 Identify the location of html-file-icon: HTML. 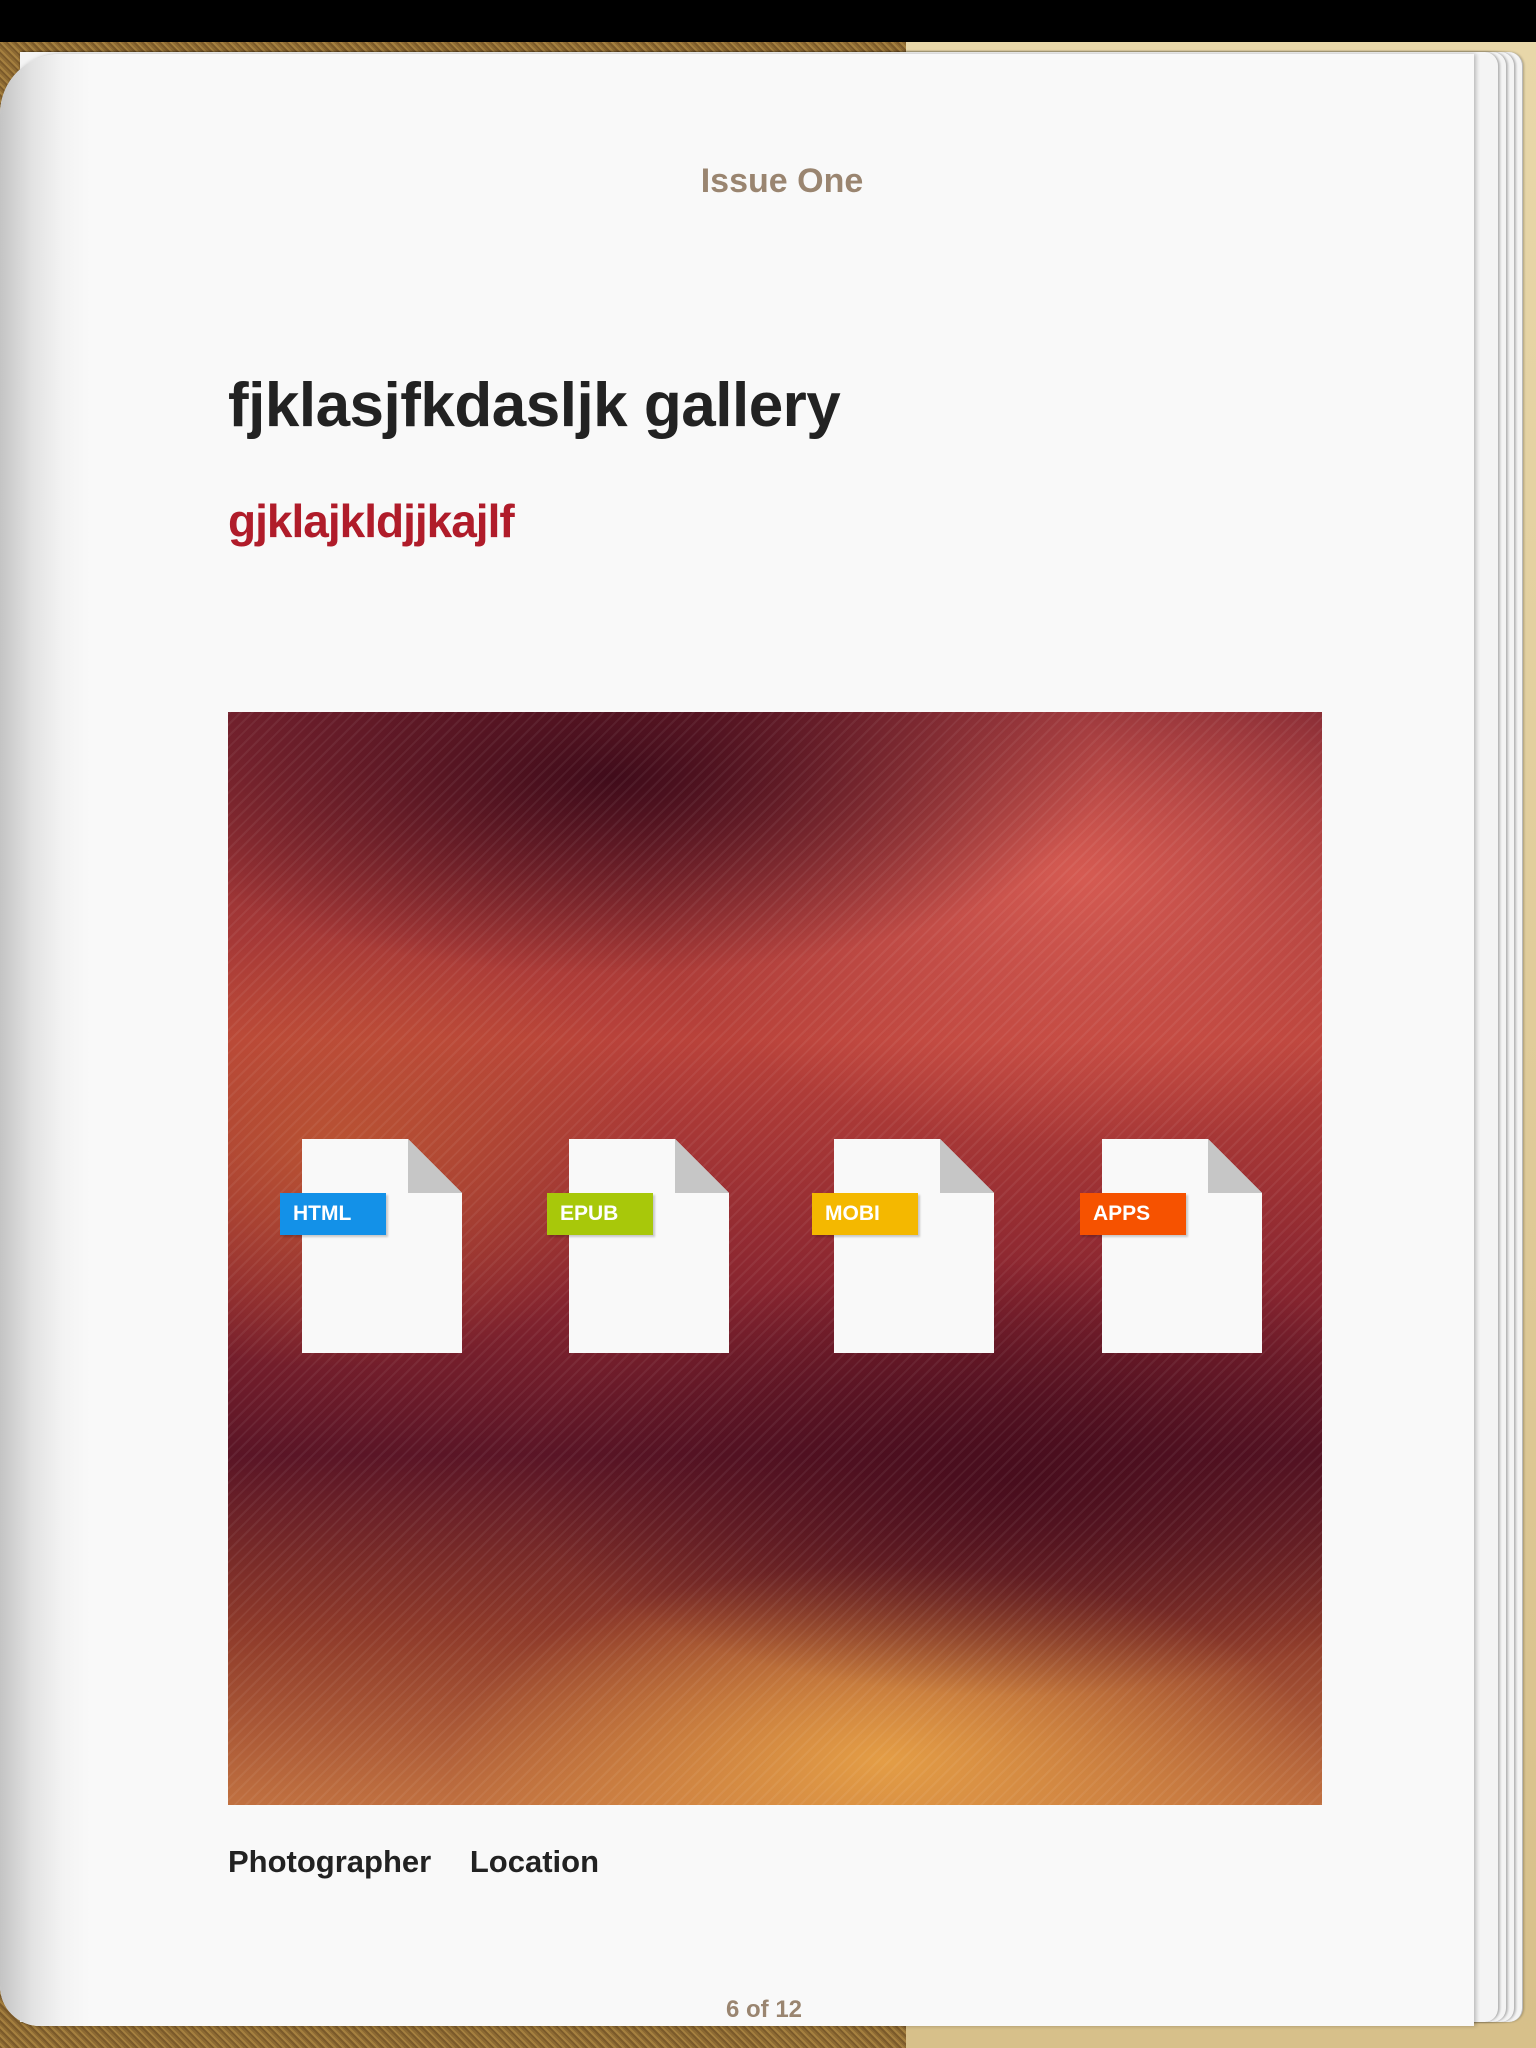
(371, 1246).